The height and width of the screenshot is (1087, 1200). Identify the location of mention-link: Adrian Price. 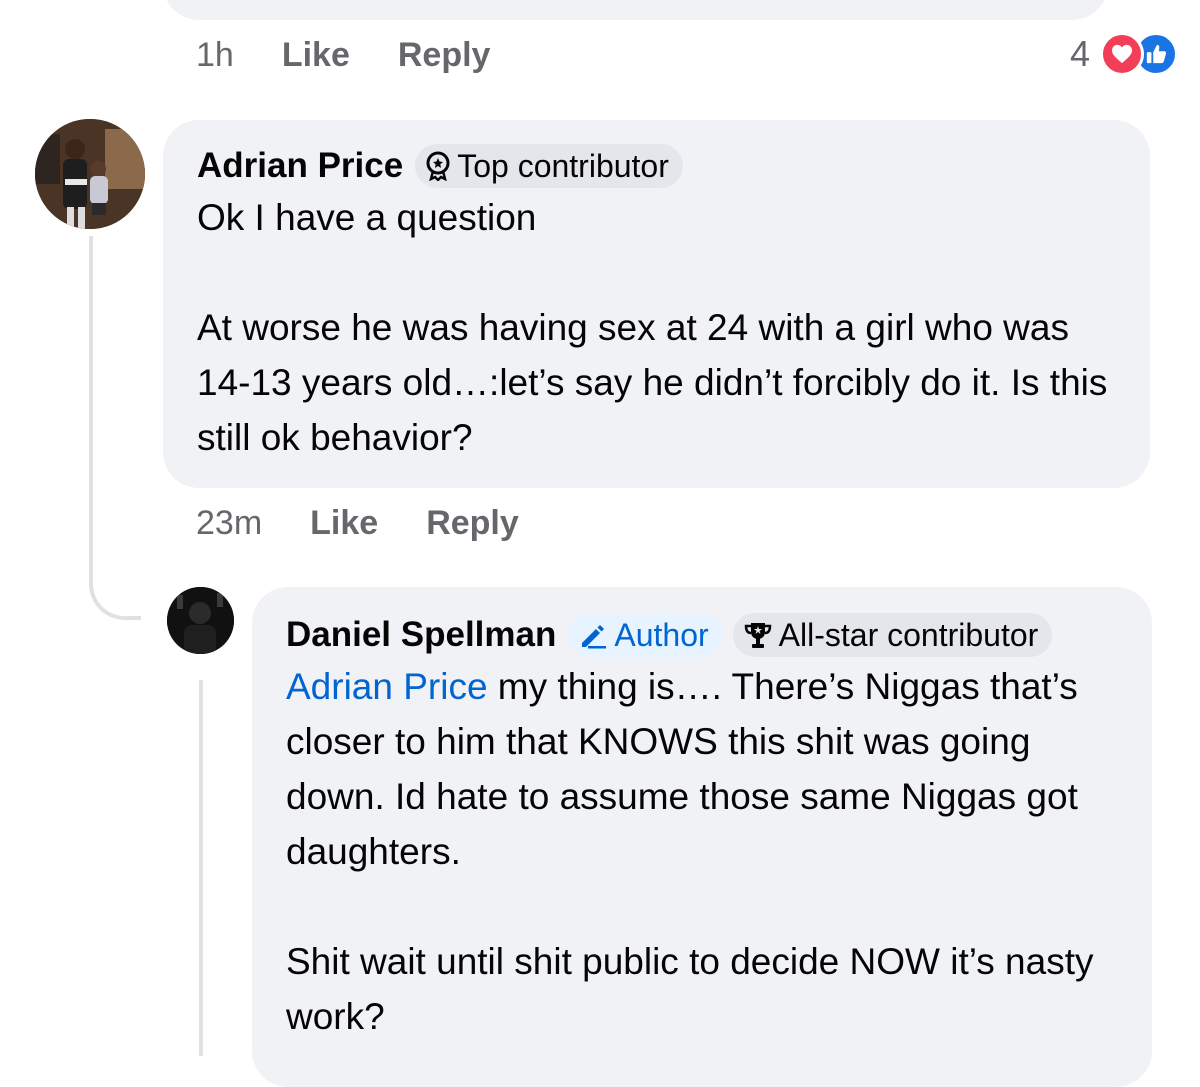
(387, 686).